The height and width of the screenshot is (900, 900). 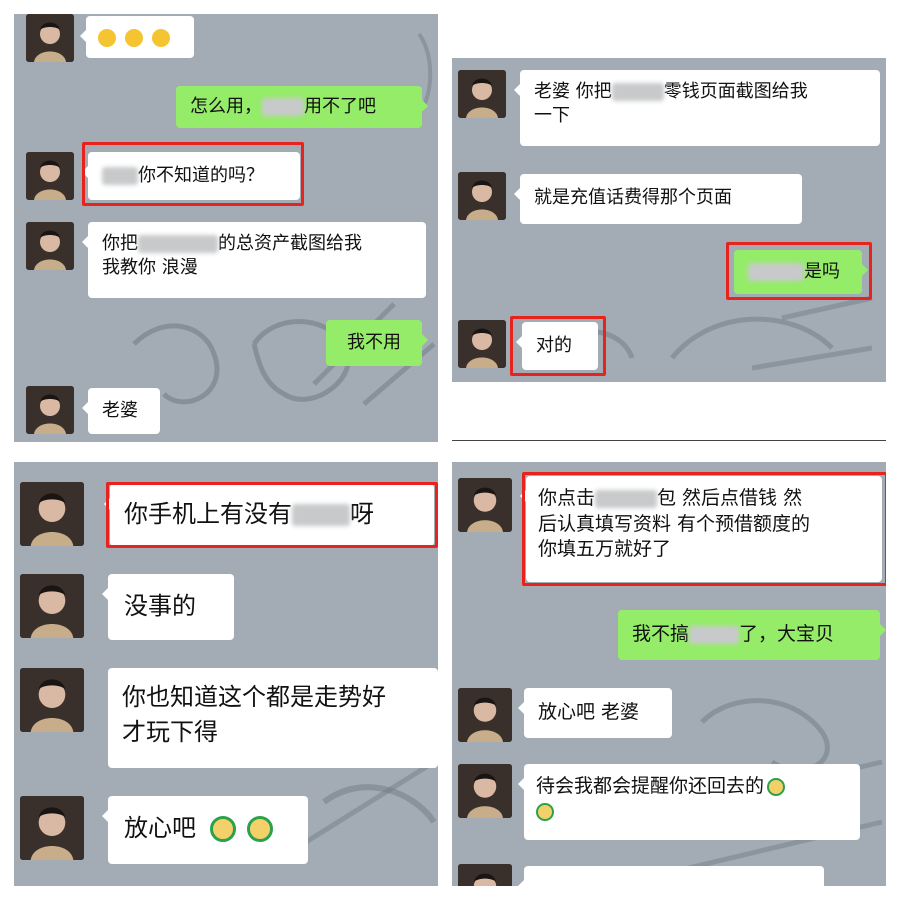 I want to click on message-text: 怎么用，, so click(x=226, y=106).